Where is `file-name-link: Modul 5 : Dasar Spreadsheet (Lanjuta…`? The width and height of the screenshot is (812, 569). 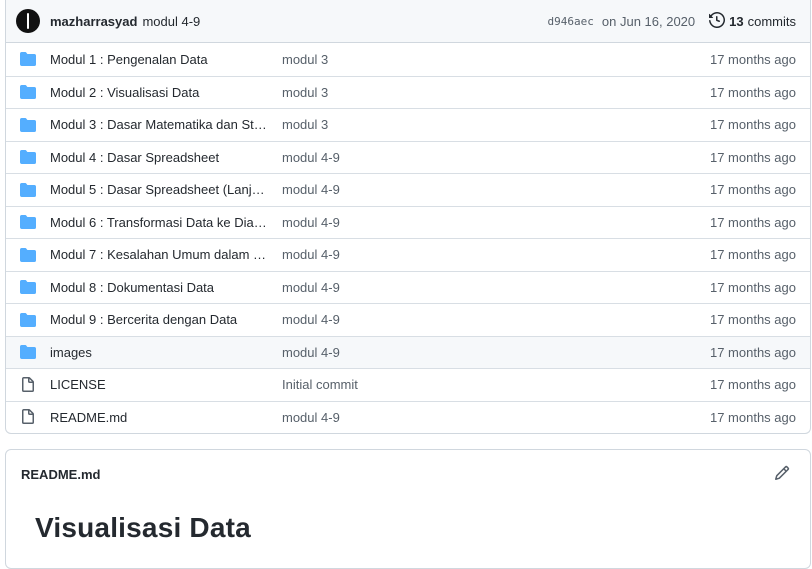
file-name-link: Modul 5 : Dasar Spreadsheet (Lanjuta… is located at coordinates (159, 189).